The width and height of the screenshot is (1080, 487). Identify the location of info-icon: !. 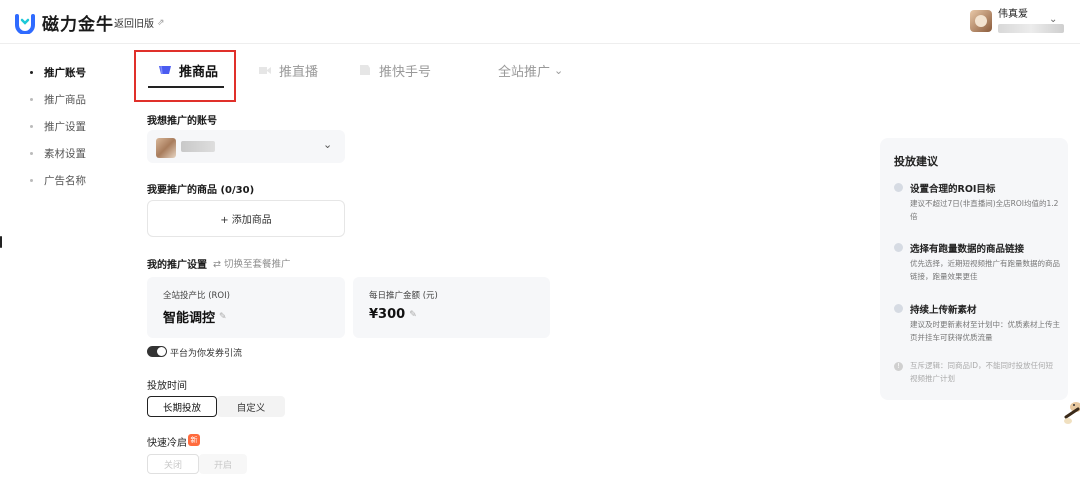
(898, 366).